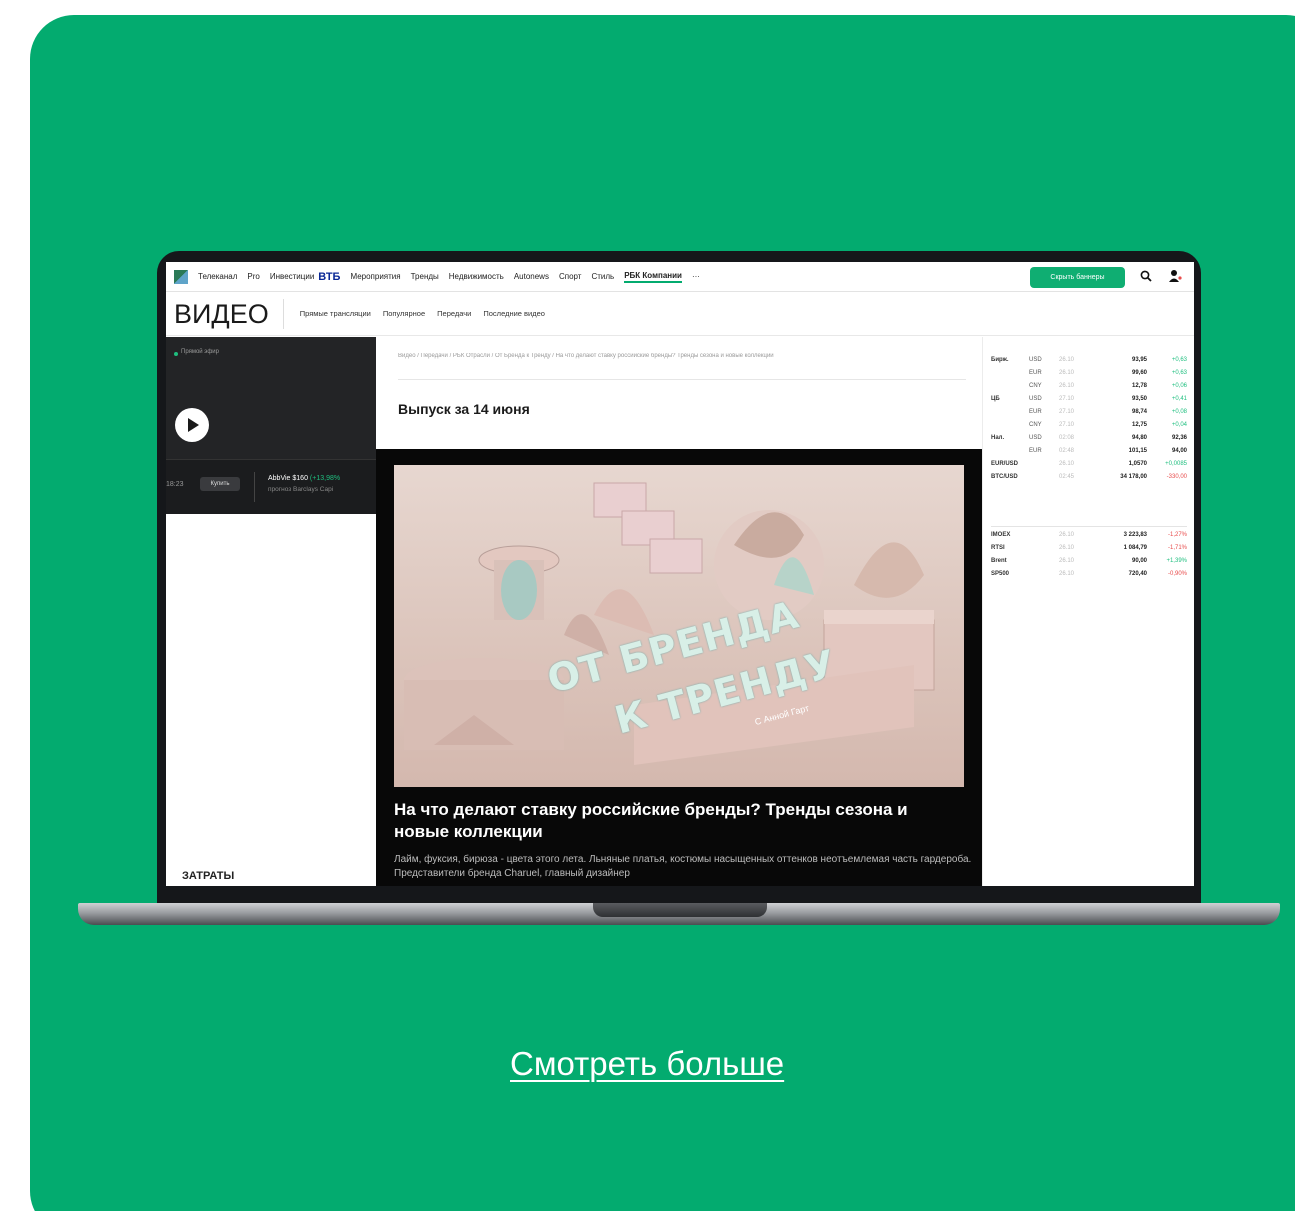 The image size is (1295, 1211). Describe the element at coordinates (1088, 426) in the screenshot. I see `quote-row: CNY 27.10 12,75 +0,04` at that location.